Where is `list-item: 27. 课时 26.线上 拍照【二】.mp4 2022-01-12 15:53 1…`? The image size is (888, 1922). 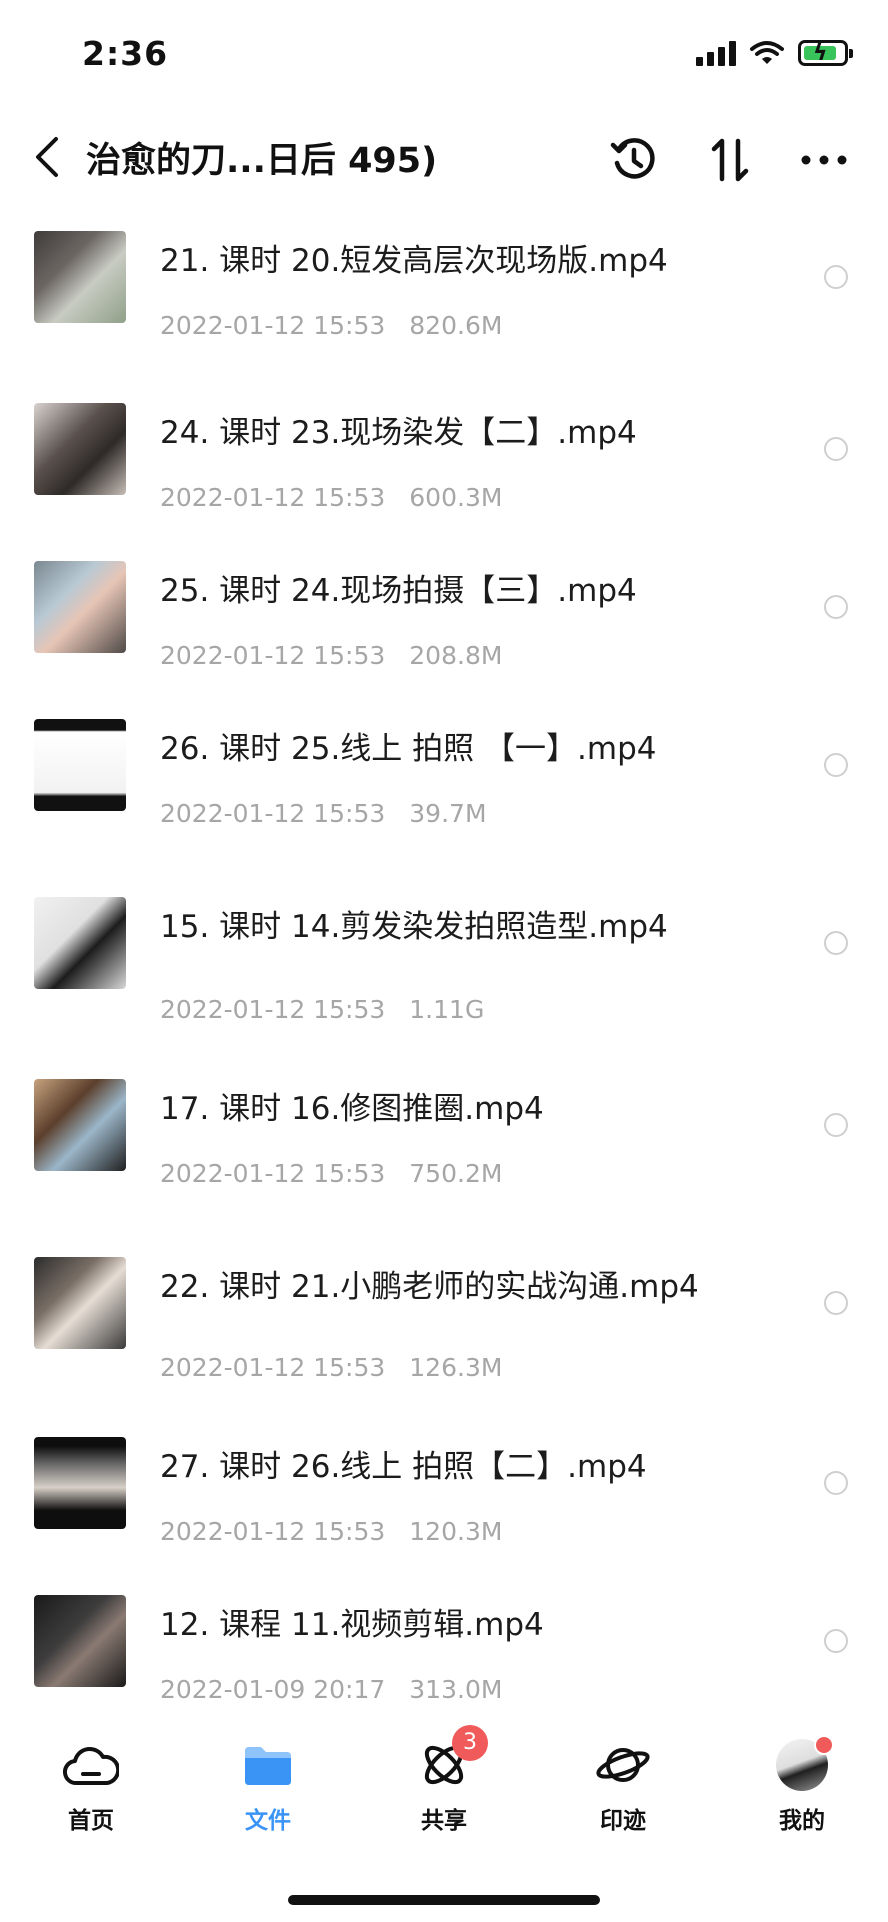
list-item: 27. 课时 26.线上 拍照【二】.mp4 2022-01-12 15:53 1… is located at coordinates (444, 1500).